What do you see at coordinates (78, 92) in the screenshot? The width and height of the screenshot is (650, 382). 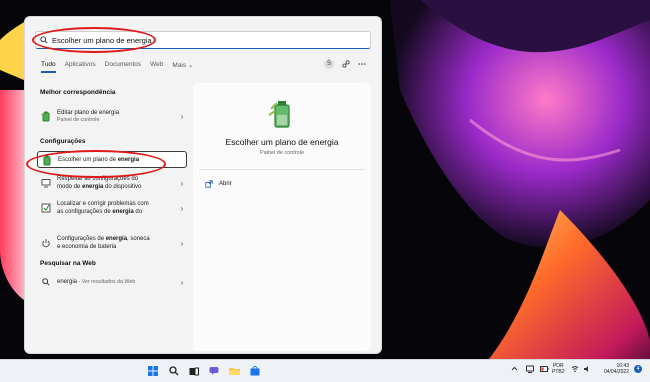 I see `best-match-heading: Melhor correspondência` at bounding box center [78, 92].